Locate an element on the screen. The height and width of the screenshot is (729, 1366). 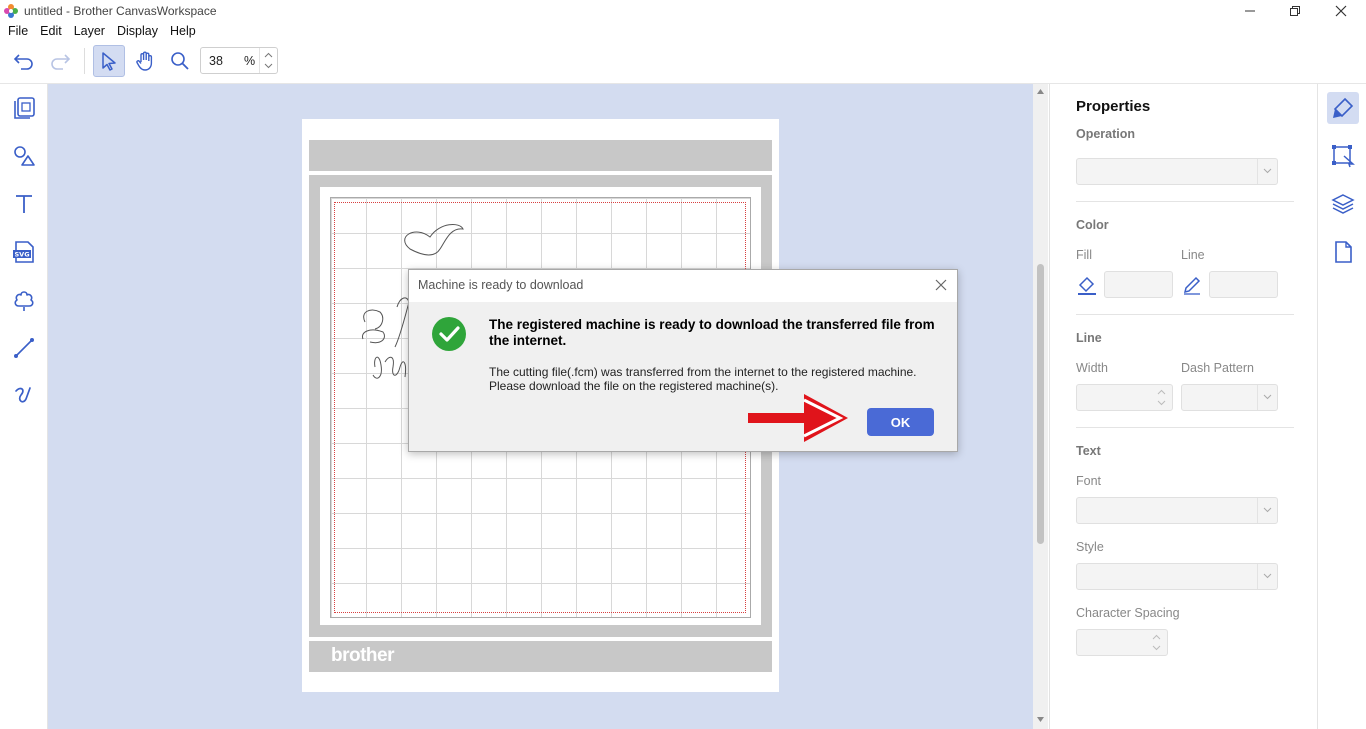
cloud-shape-button is located at coordinates (24, 300).